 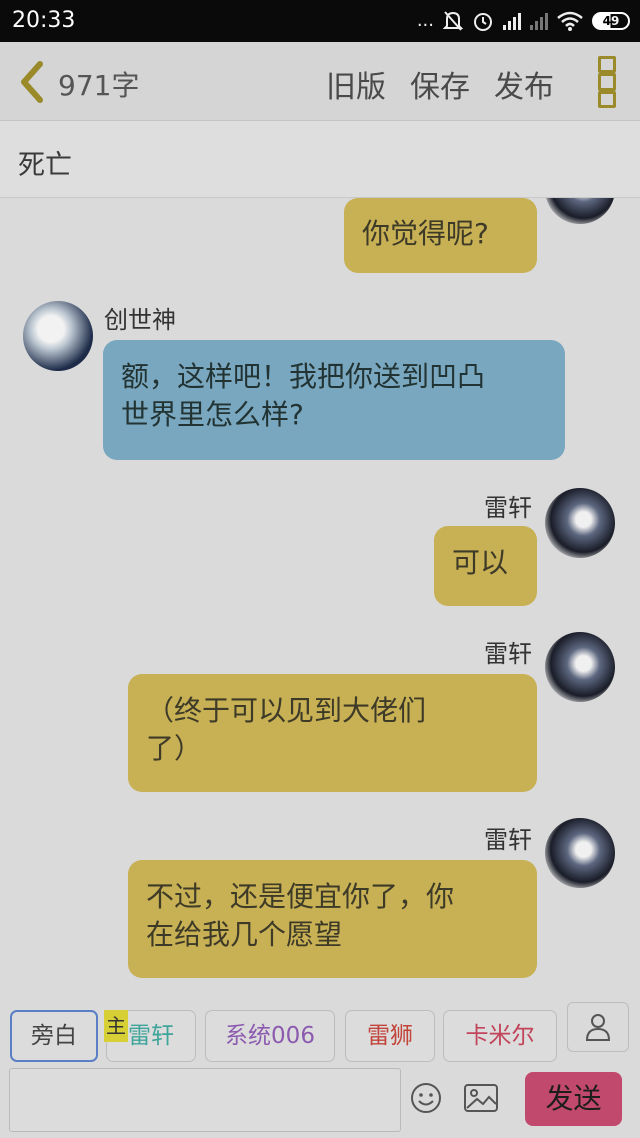 I want to click on wifi-icon, so click(x=570, y=21).